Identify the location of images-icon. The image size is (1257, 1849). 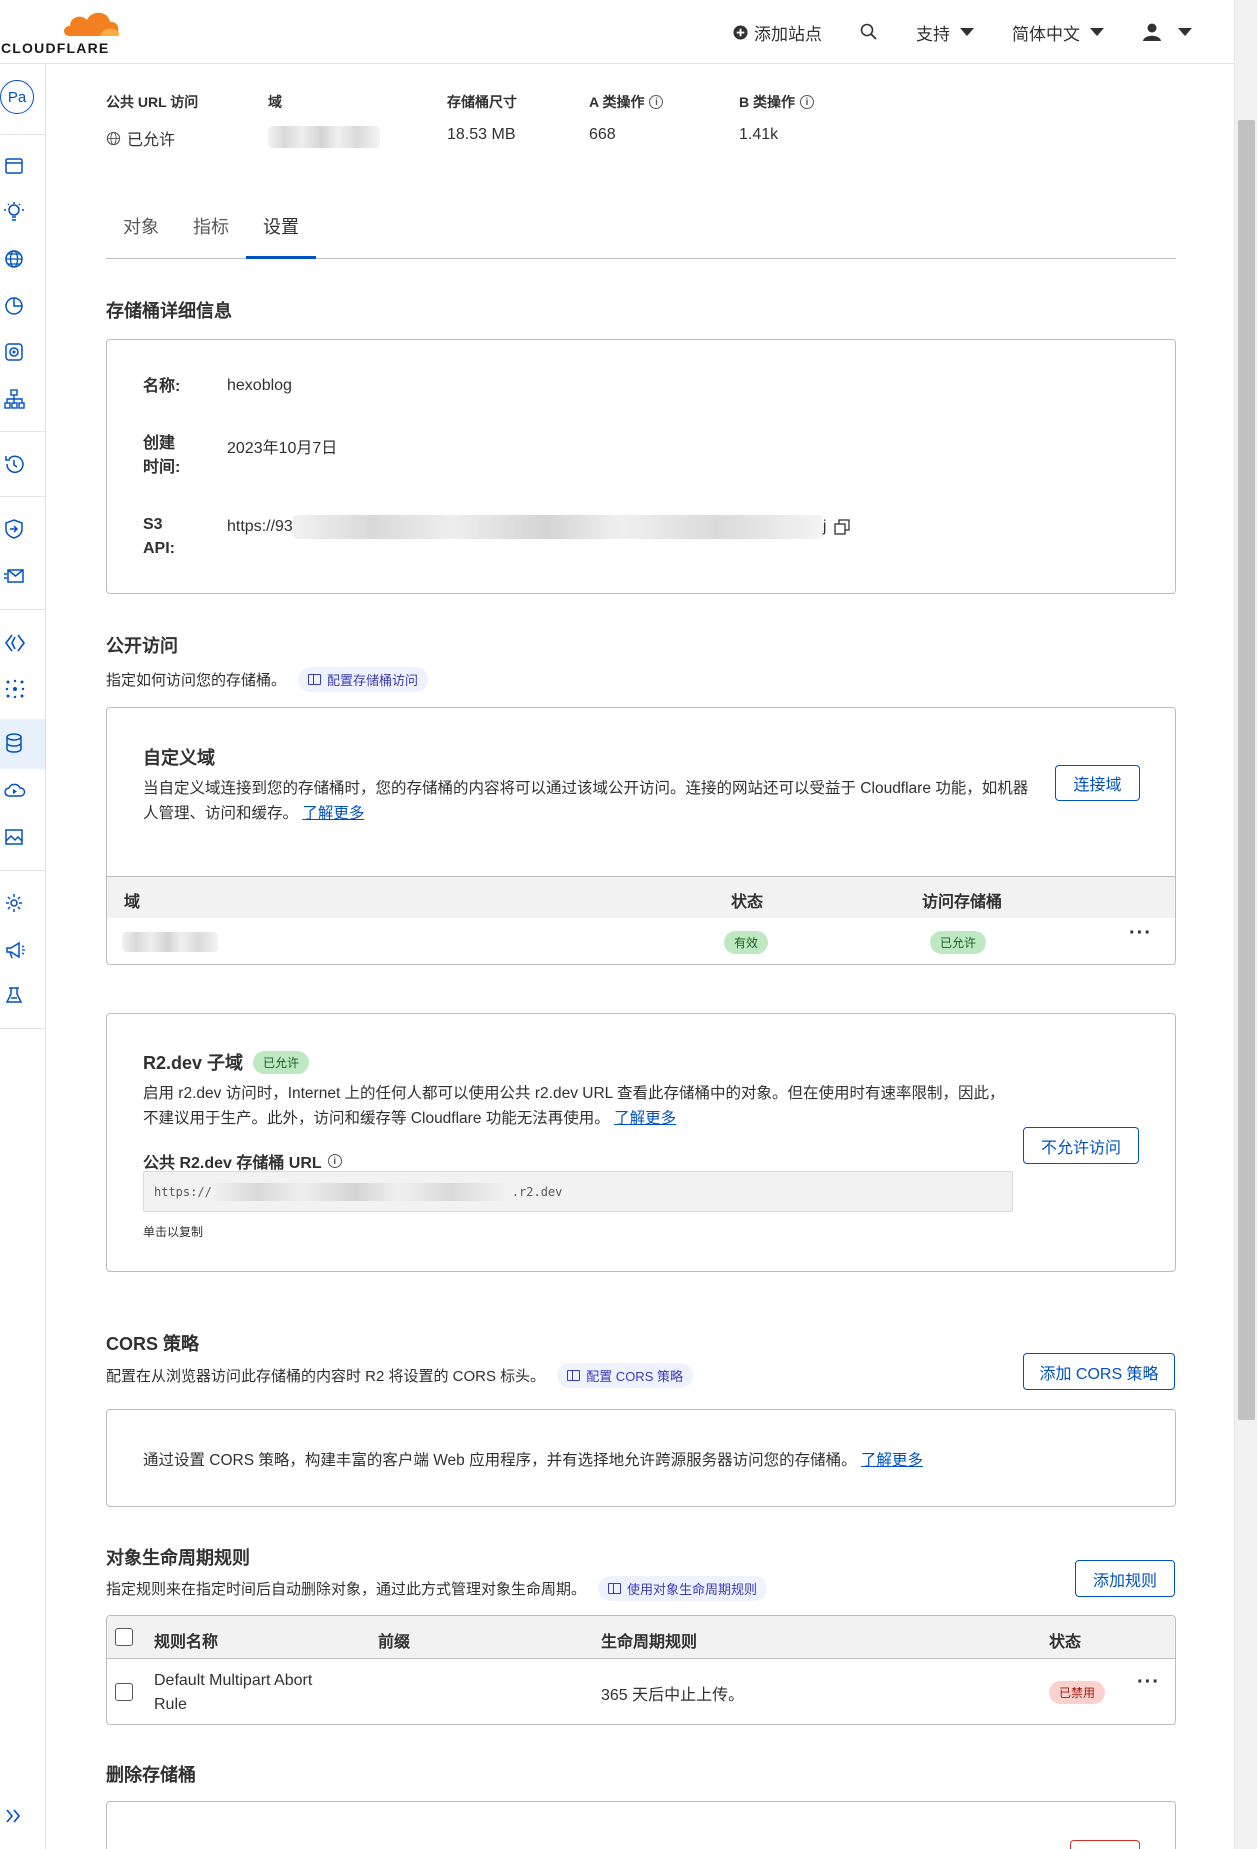
(15, 837).